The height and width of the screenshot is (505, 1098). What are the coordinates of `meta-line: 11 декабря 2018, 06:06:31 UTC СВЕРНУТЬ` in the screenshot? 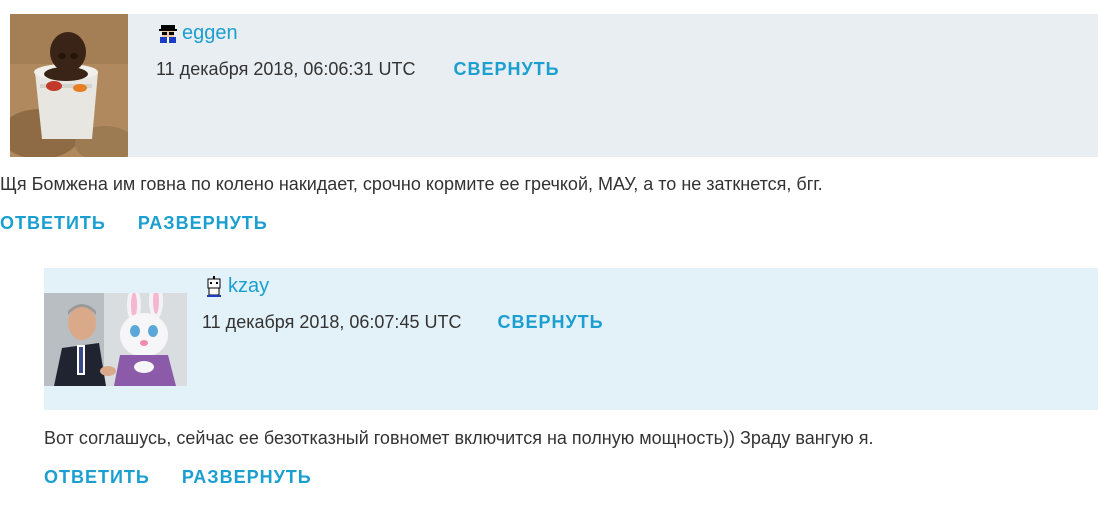 It's located at (358, 69).